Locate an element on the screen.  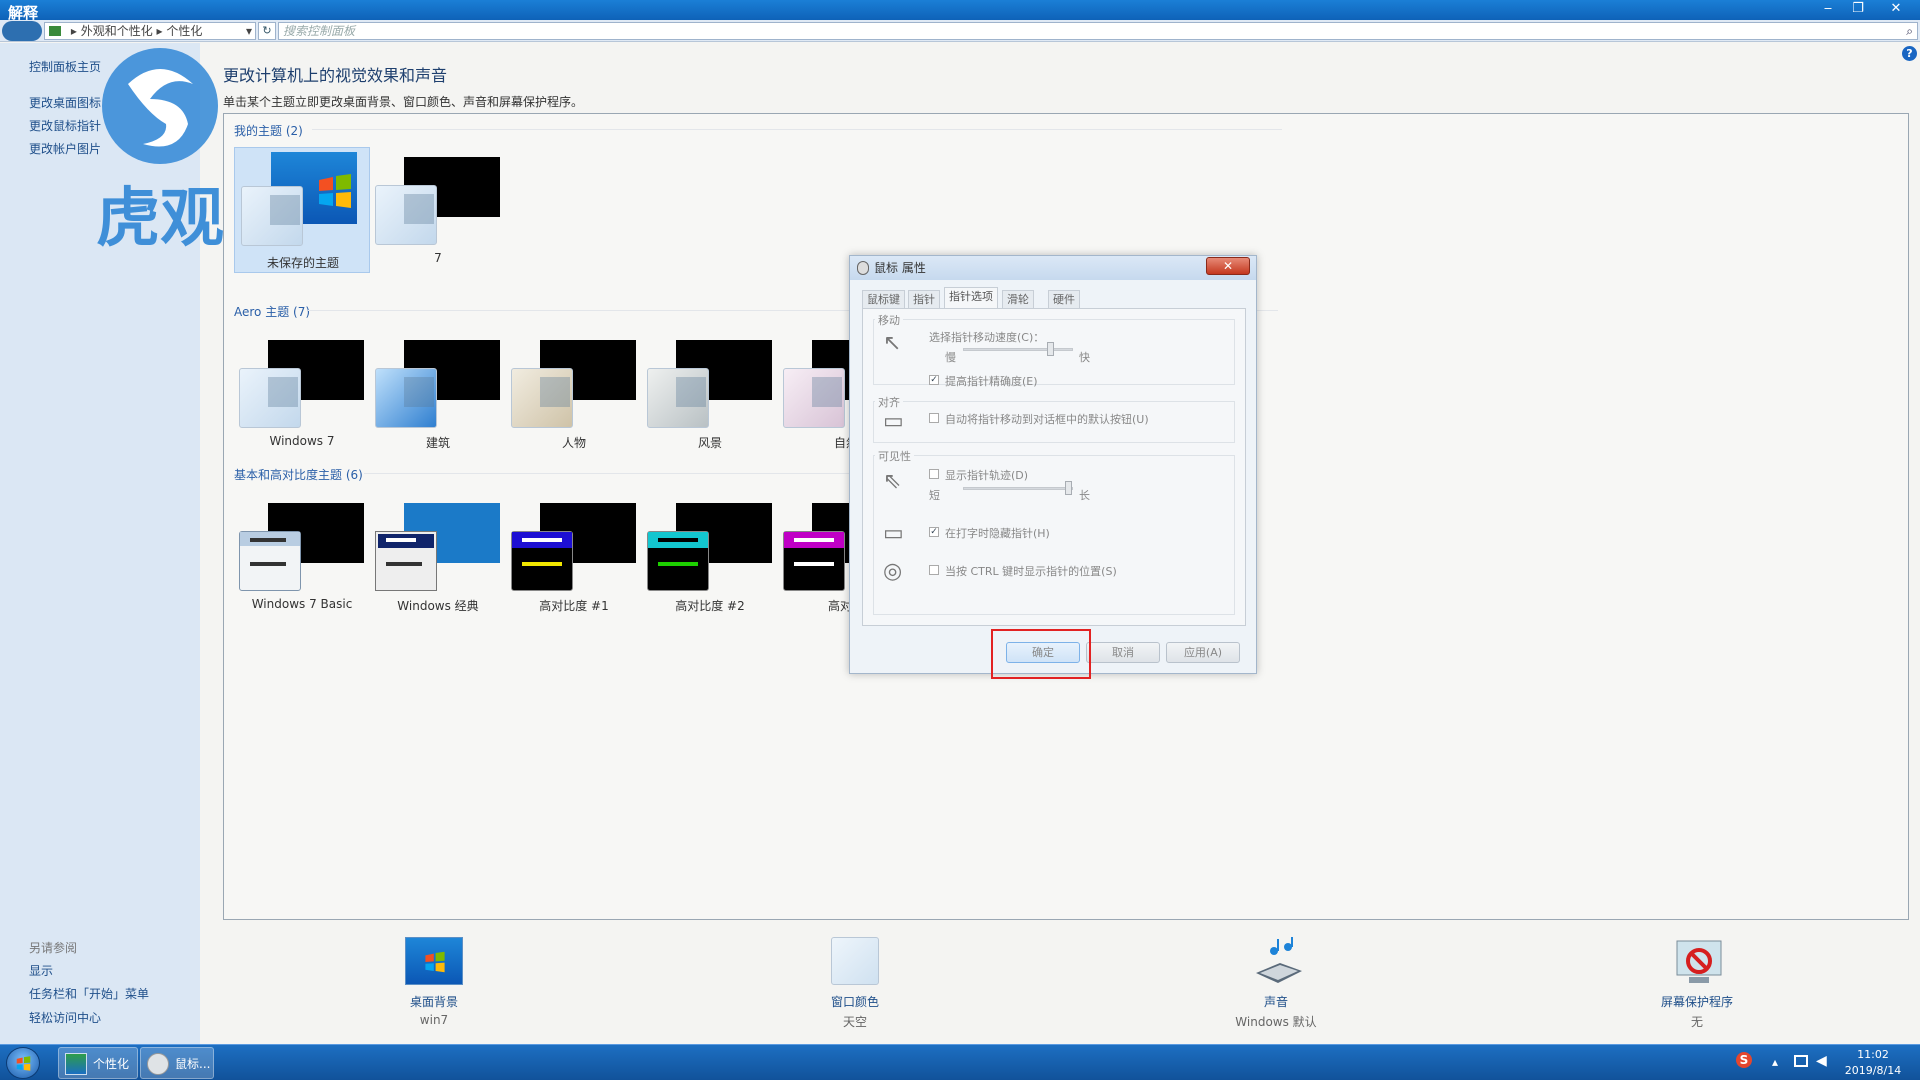
windows-logo-icon is located at coordinates (23, 1063).